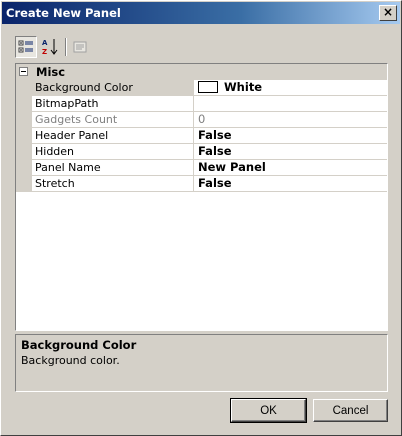 The image size is (402, 436). I want to click on title-bar: Create New Panel ×, so click(201, 13).